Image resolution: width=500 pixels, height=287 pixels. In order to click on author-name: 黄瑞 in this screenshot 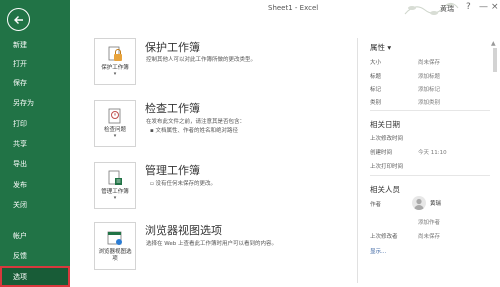, I will do `click(435, 203)`.